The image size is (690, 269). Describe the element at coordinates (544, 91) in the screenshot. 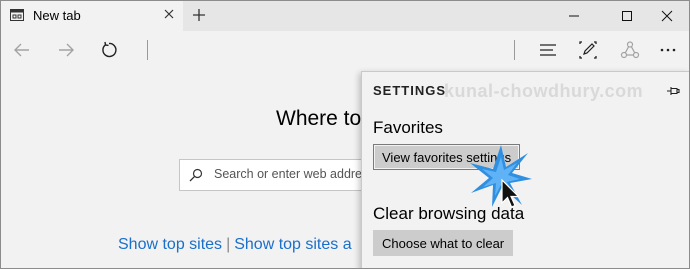

I see `watermark: kunal-chowdhury.com` at that location.